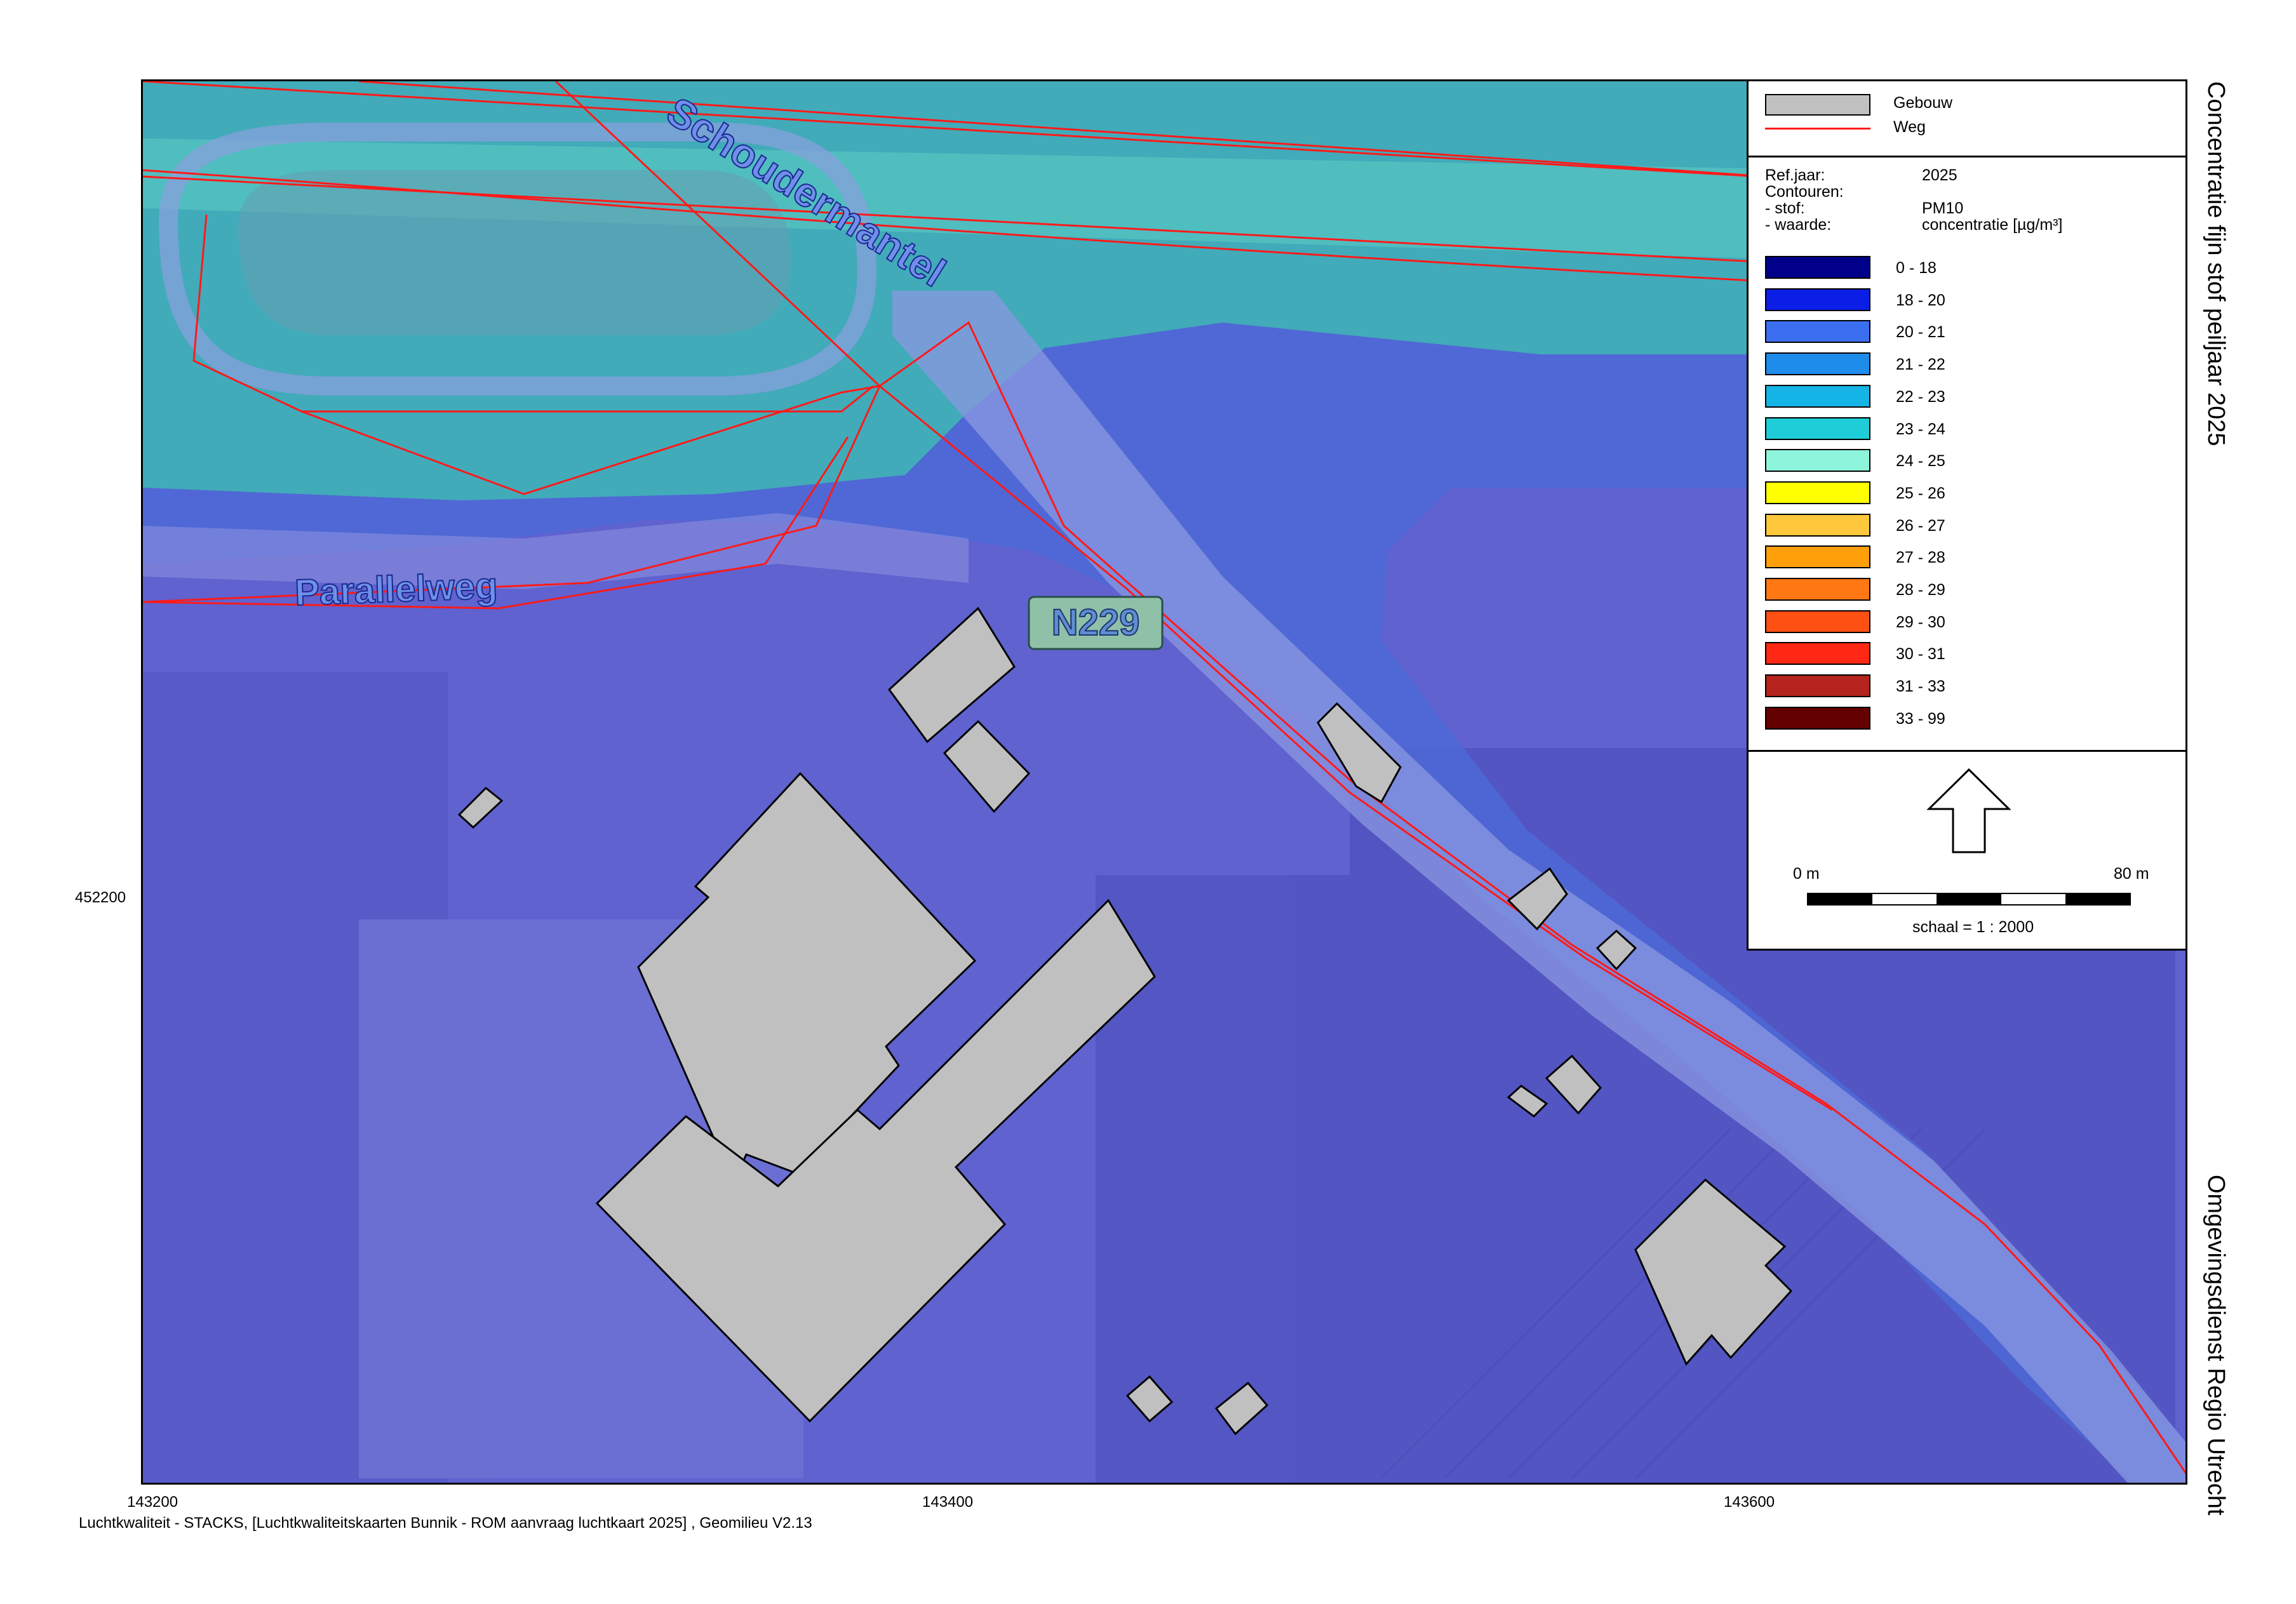  Describe the element at coordinates (1992, 225) in the screenshot. I see `info-value: concentratie [µg/m³]` at that location.